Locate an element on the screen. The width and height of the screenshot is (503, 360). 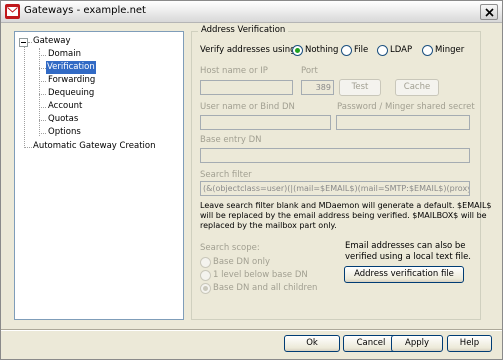
close-button is located at coordinates (489, 12).